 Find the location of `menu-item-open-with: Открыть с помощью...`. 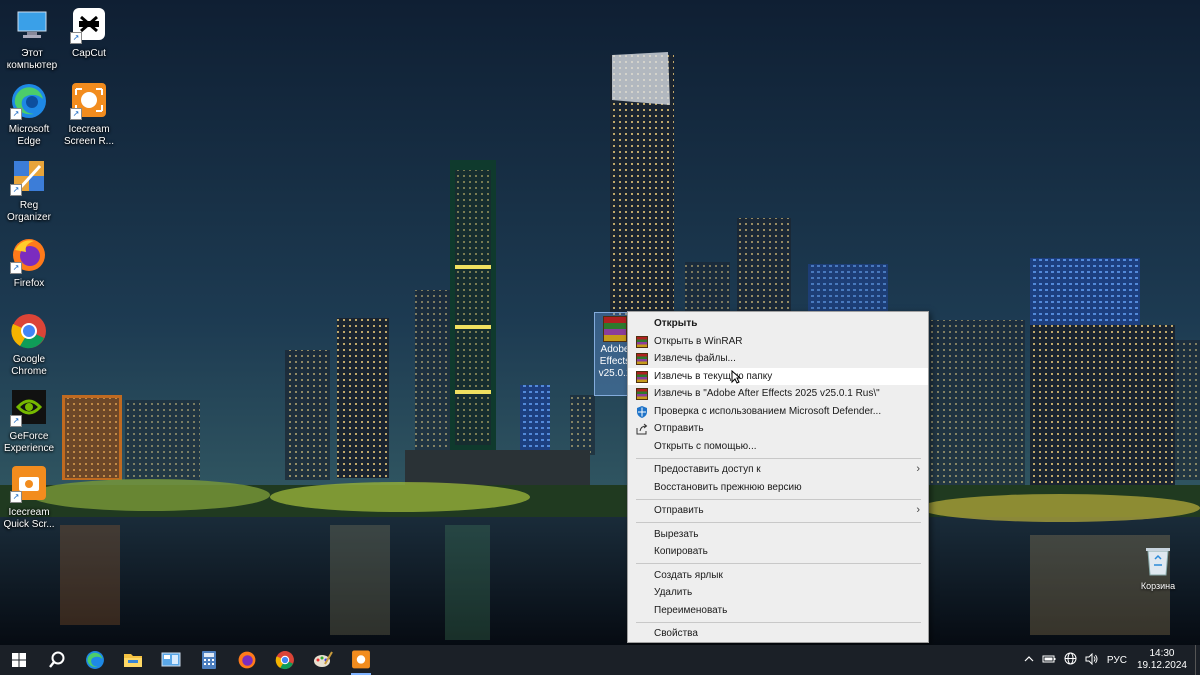

menu-item-open-with: Открыть с помощью... is located at coordinates (778, 447).